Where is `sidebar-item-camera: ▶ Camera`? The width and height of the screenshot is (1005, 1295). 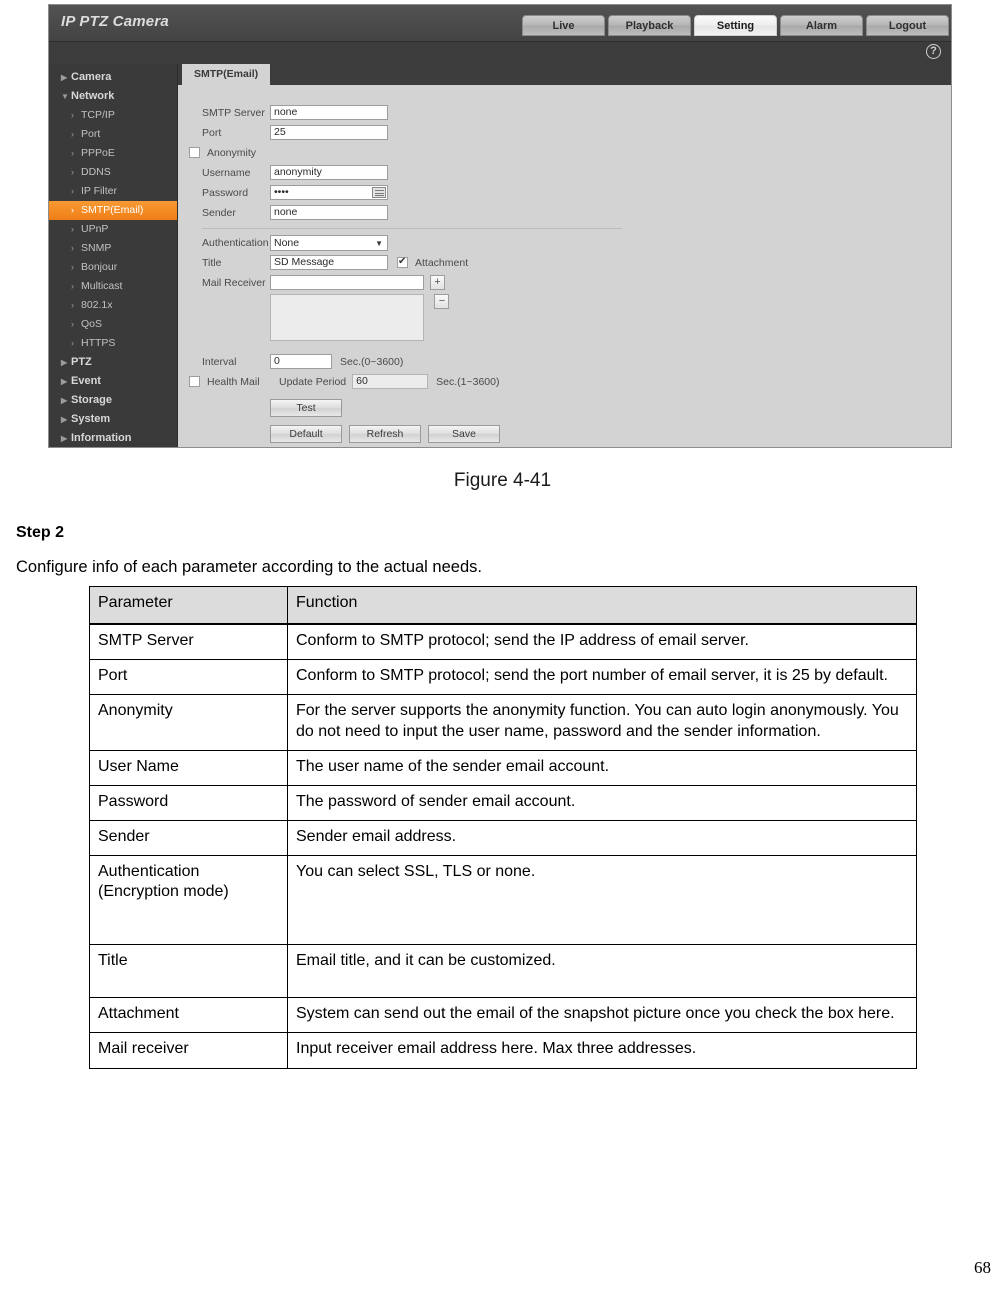 sidebar-item-camera: ▶ Camera is located at coordinates (113, 77).